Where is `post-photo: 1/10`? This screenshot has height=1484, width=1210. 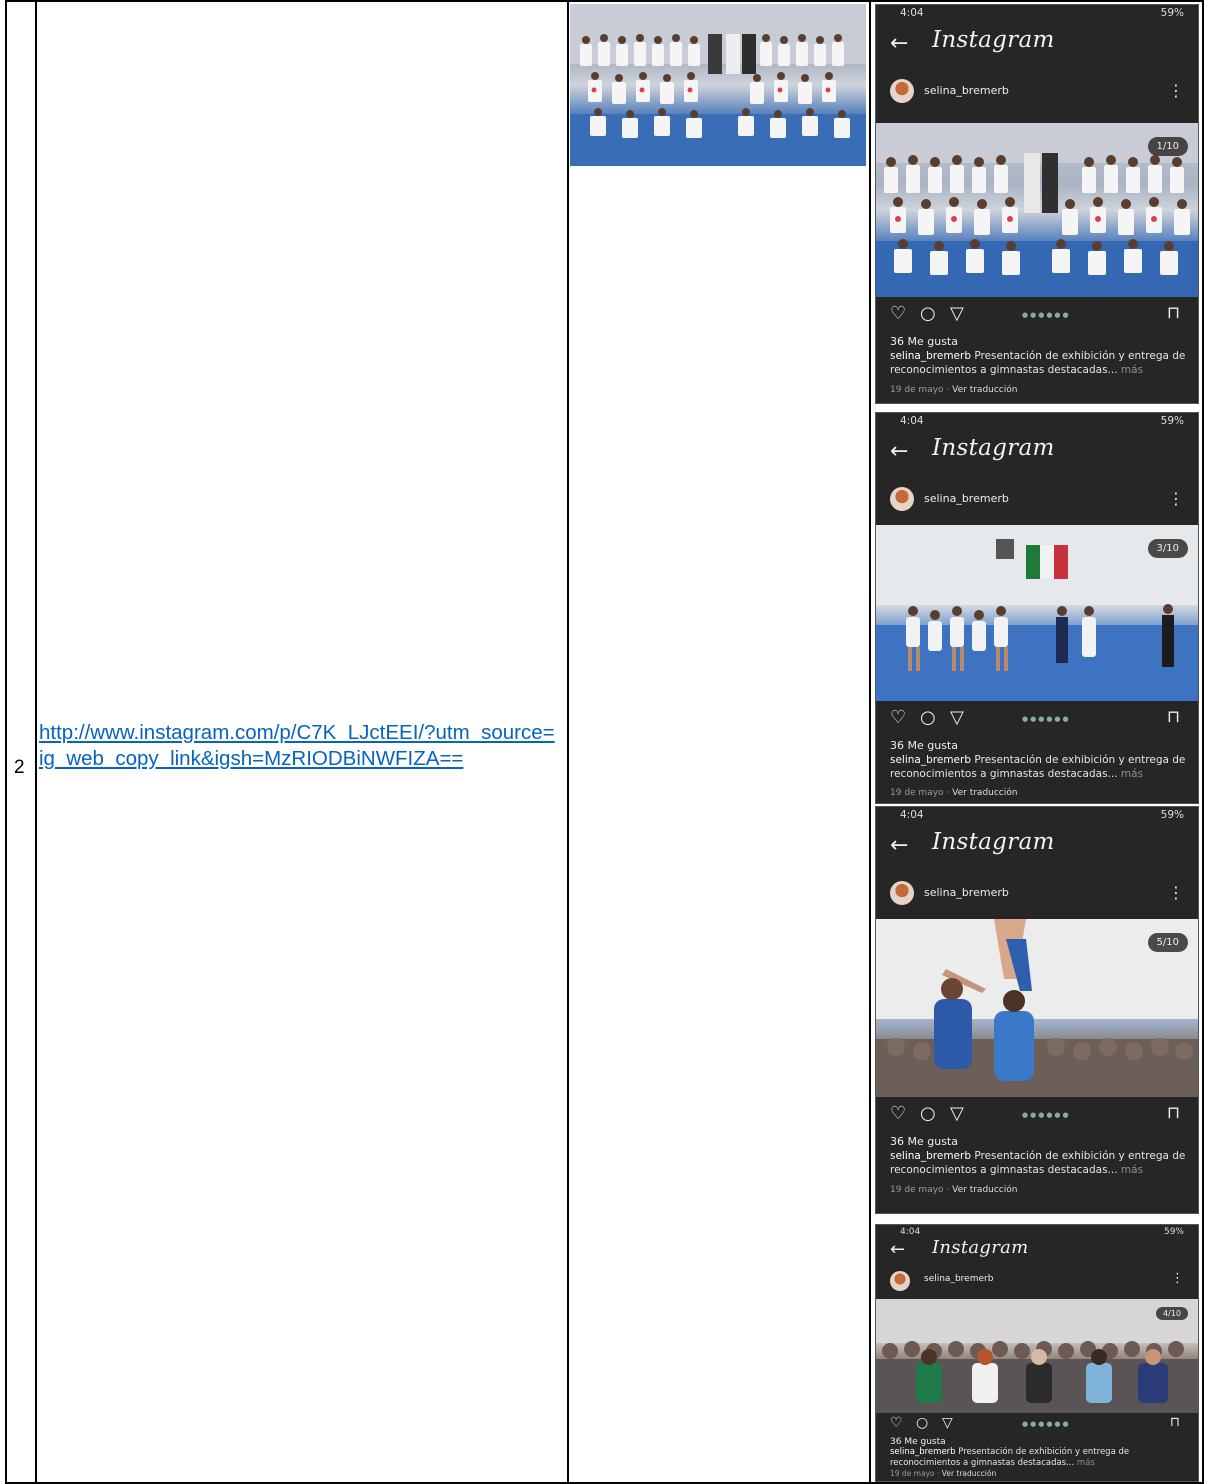 post-photo: 1/10 is located at coordinates (1037, 210).